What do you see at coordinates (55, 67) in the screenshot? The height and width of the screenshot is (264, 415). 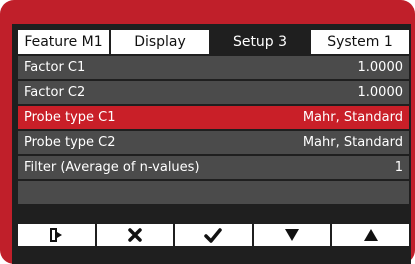 I see `setting-label: Factor C1` at bounding box center [55, 67].